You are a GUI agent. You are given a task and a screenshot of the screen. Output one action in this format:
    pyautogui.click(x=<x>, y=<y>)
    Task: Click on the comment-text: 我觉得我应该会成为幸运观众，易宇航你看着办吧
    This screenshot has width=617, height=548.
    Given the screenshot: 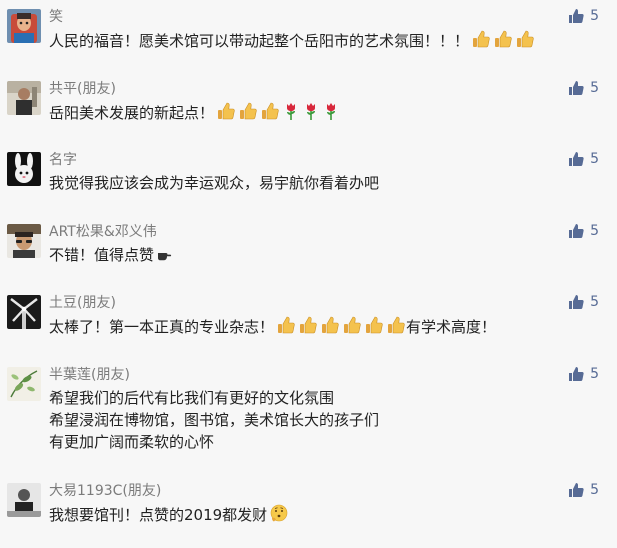 What is the action you would take?
    pyautogui.click(x=214, y=183)
    